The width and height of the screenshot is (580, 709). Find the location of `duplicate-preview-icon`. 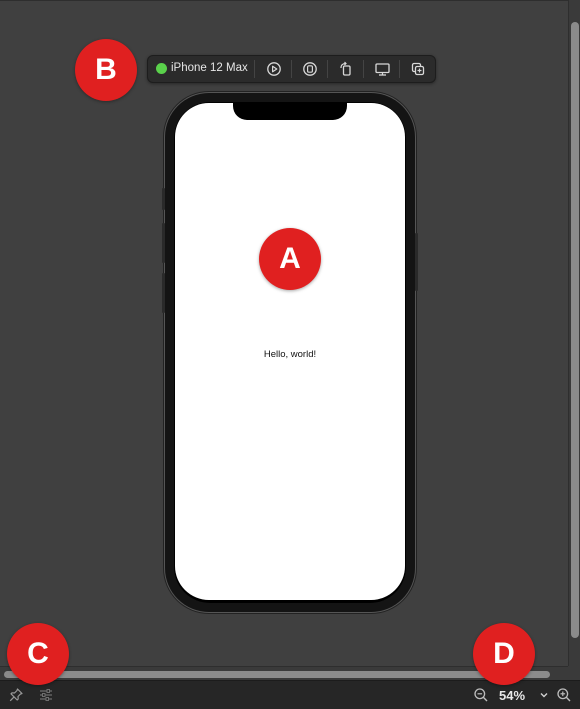

duplicate-preview-icon is located at coordinates (418, 69).